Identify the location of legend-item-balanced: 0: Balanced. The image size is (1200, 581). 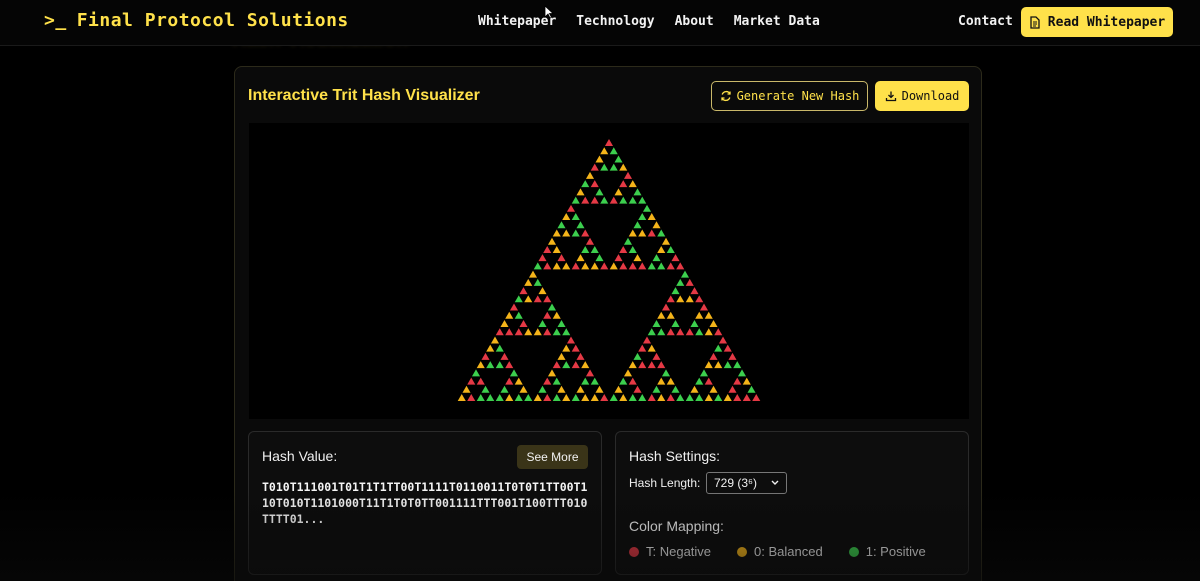
(780, 551).